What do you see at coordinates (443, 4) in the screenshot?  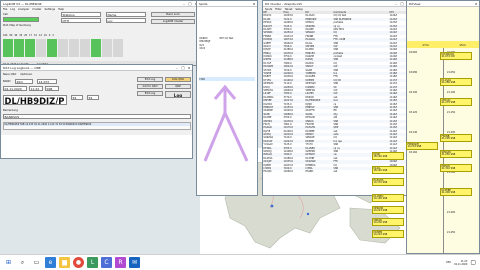 I see `bandmap-titlebar: DXView ×` at bounding box center [443, 4].